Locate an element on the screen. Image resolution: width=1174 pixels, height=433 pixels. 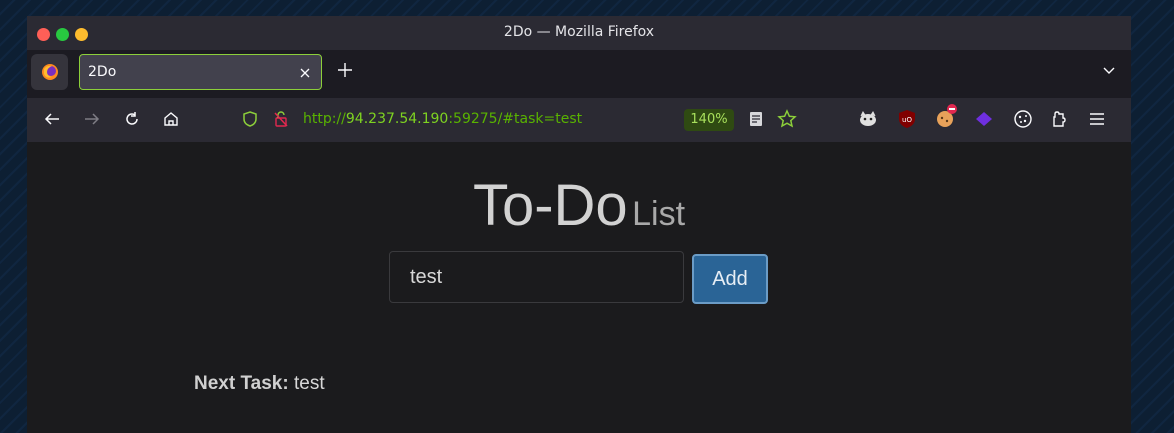
url-bar: http://94.237.54.190:59275/#task=test is located at coordinates (442, 119).